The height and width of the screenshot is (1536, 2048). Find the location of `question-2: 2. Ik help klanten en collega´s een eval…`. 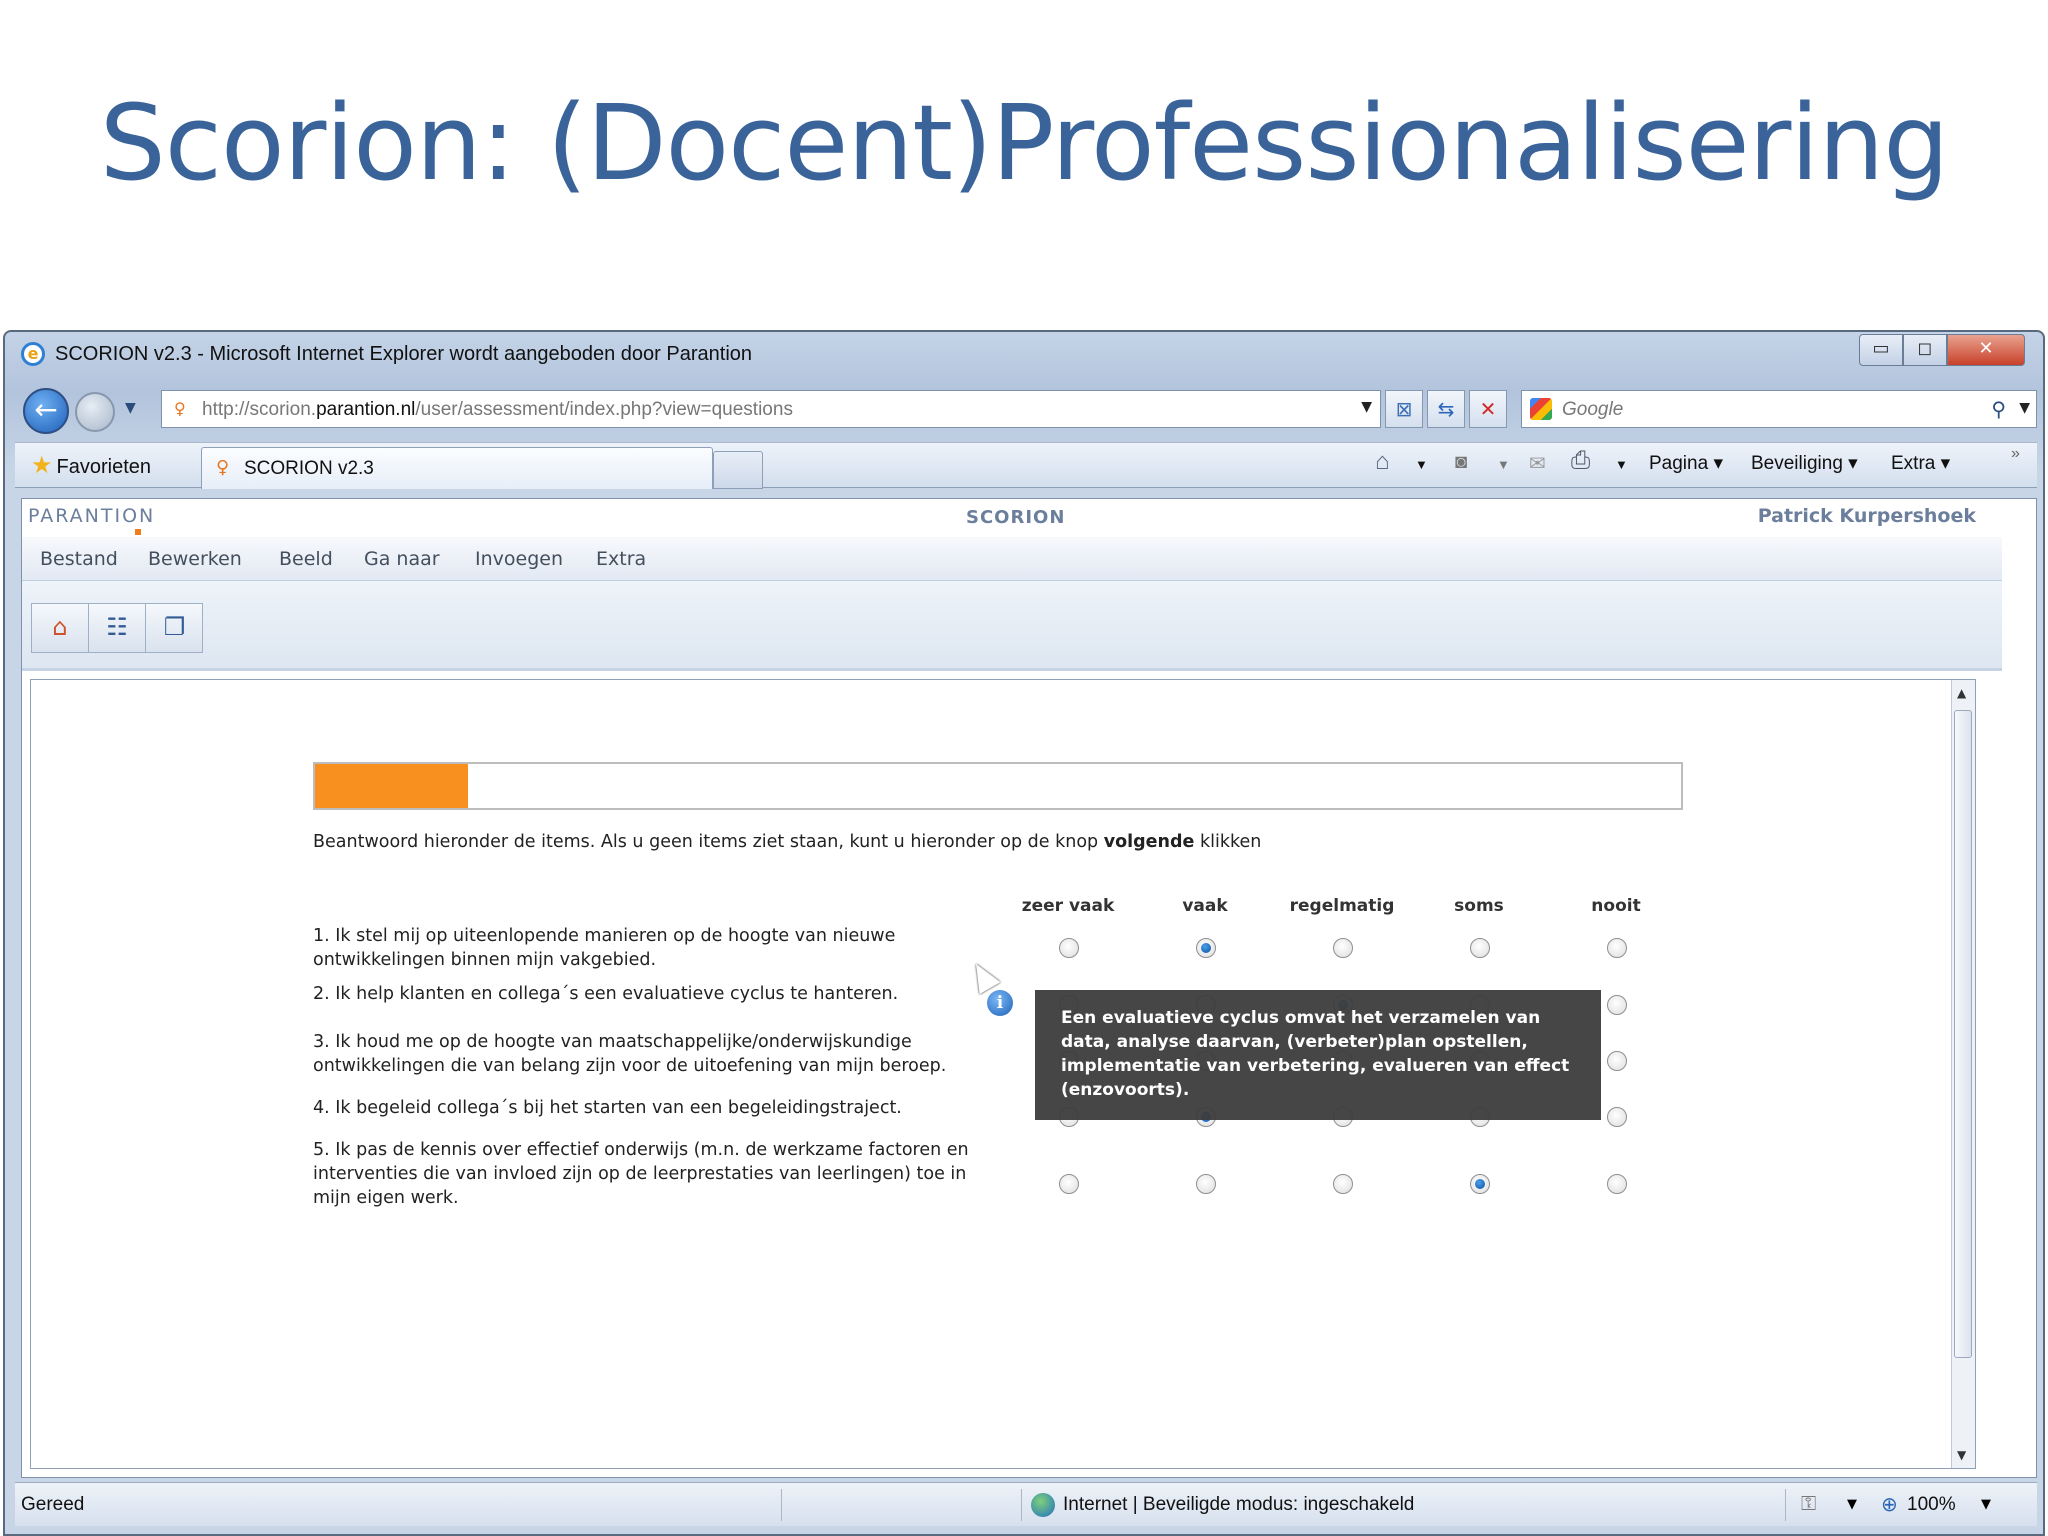

question-2: 2. Ik help klanten en collega´s een eval… is located at coordinates (606, 994).